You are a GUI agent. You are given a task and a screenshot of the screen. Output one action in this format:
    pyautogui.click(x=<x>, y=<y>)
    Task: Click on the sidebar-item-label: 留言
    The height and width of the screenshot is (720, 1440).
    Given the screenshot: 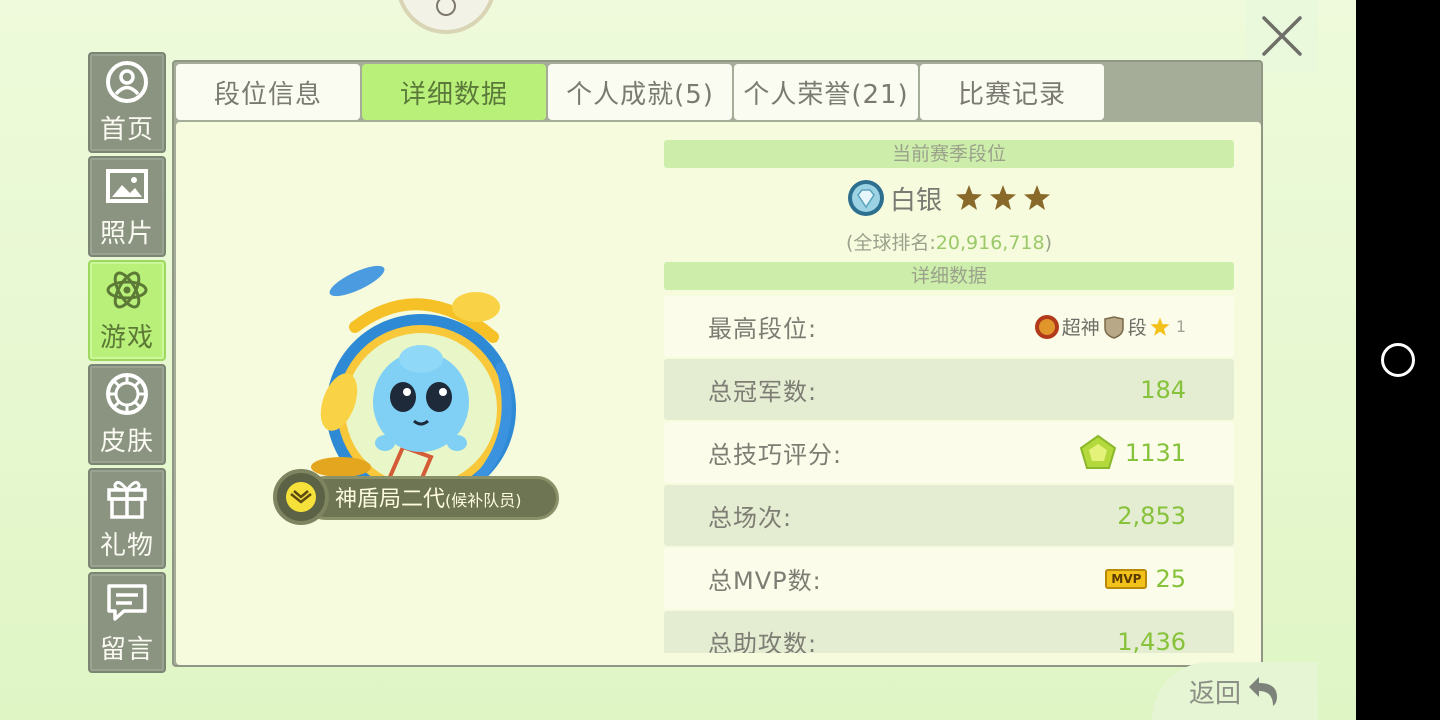 What is the action you would take?
    pyautogui.click(x=126, y=650)
    